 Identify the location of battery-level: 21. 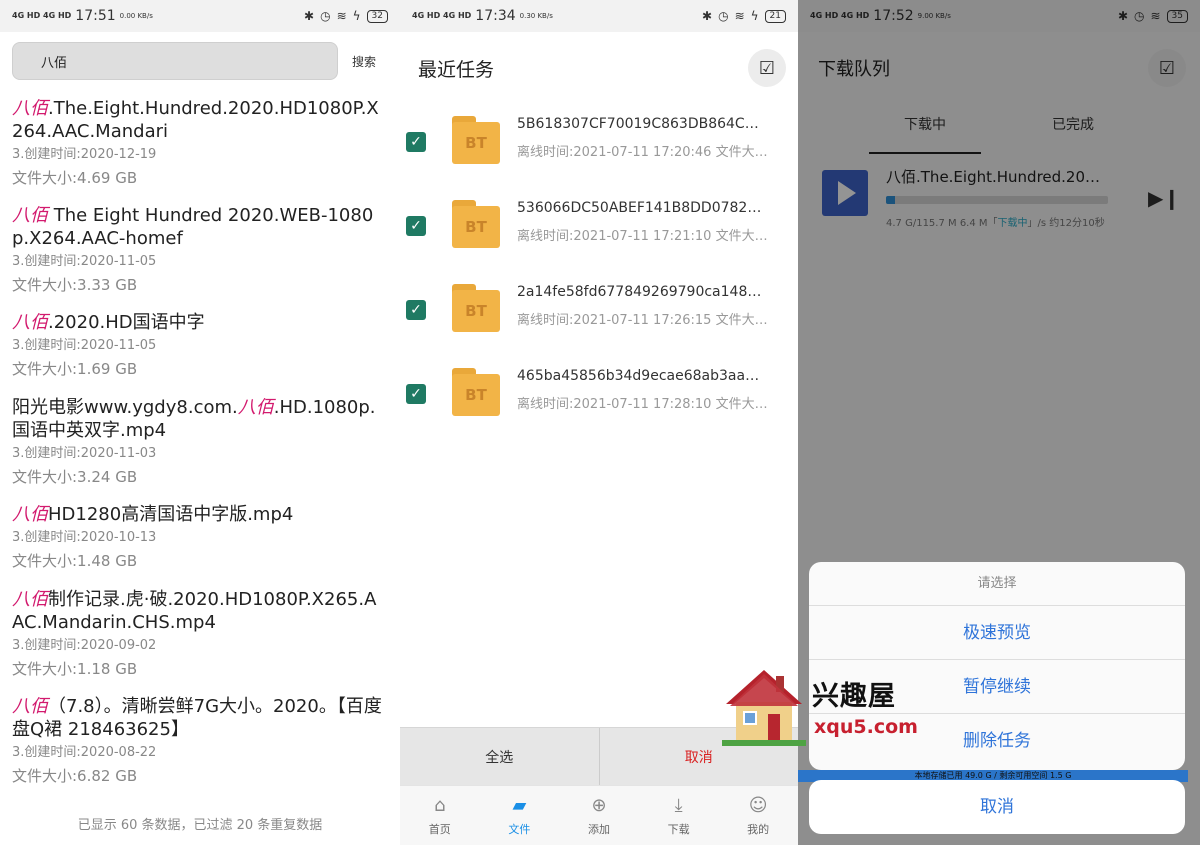
(775, 16).